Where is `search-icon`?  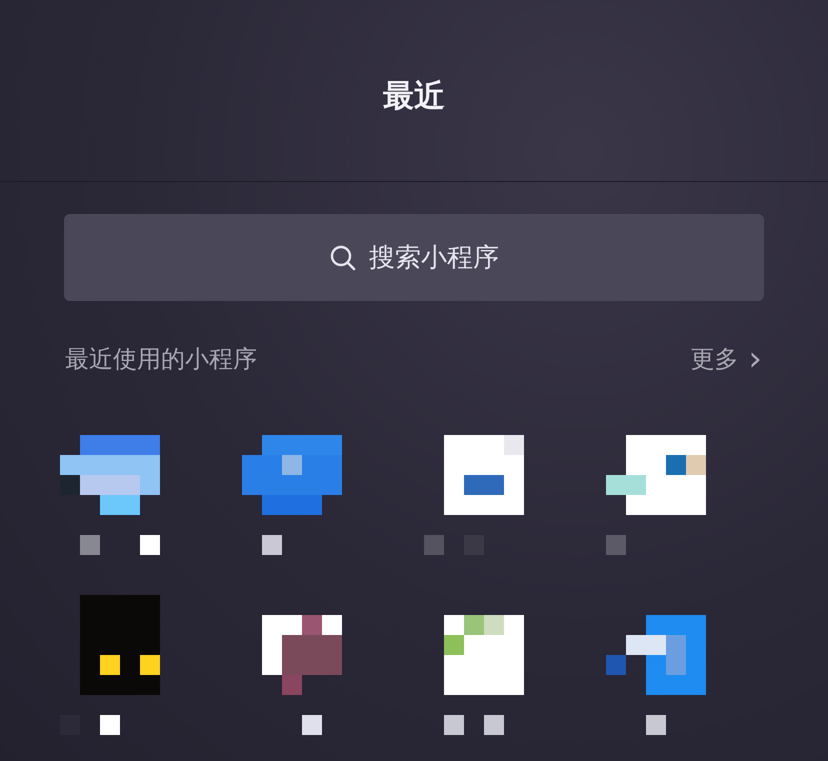 search-icon is located at coordinates (343, 258).